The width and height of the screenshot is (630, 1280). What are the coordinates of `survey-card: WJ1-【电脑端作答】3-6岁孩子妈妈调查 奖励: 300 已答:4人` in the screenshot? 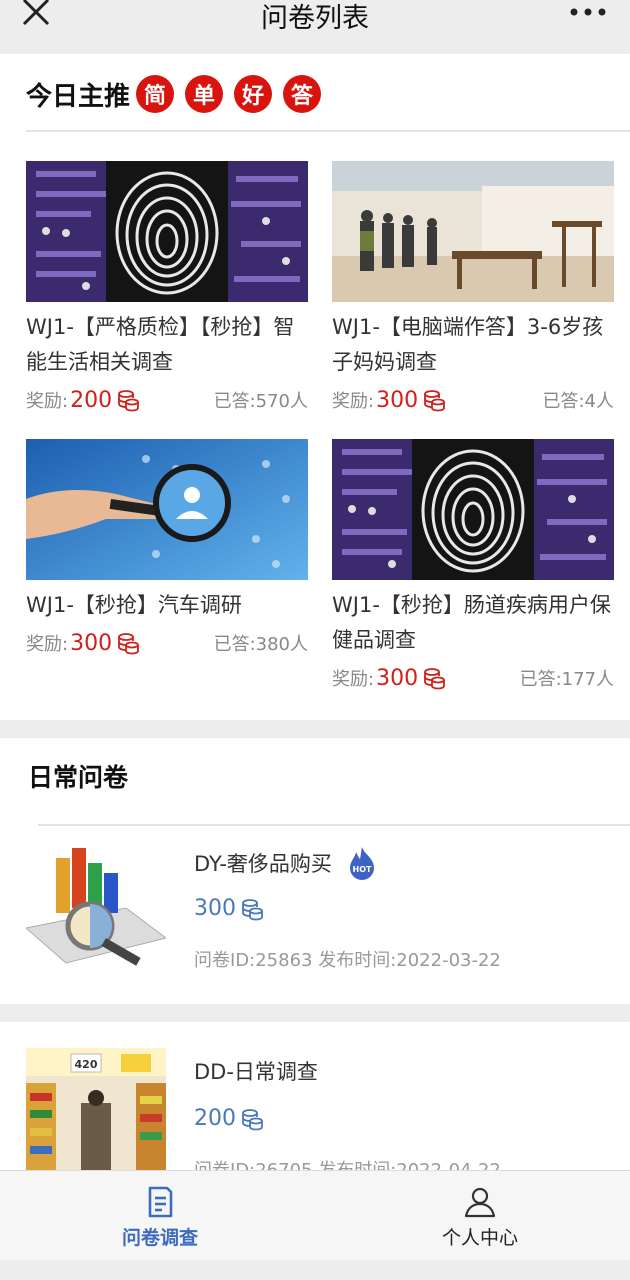 It's located at (473, 290).